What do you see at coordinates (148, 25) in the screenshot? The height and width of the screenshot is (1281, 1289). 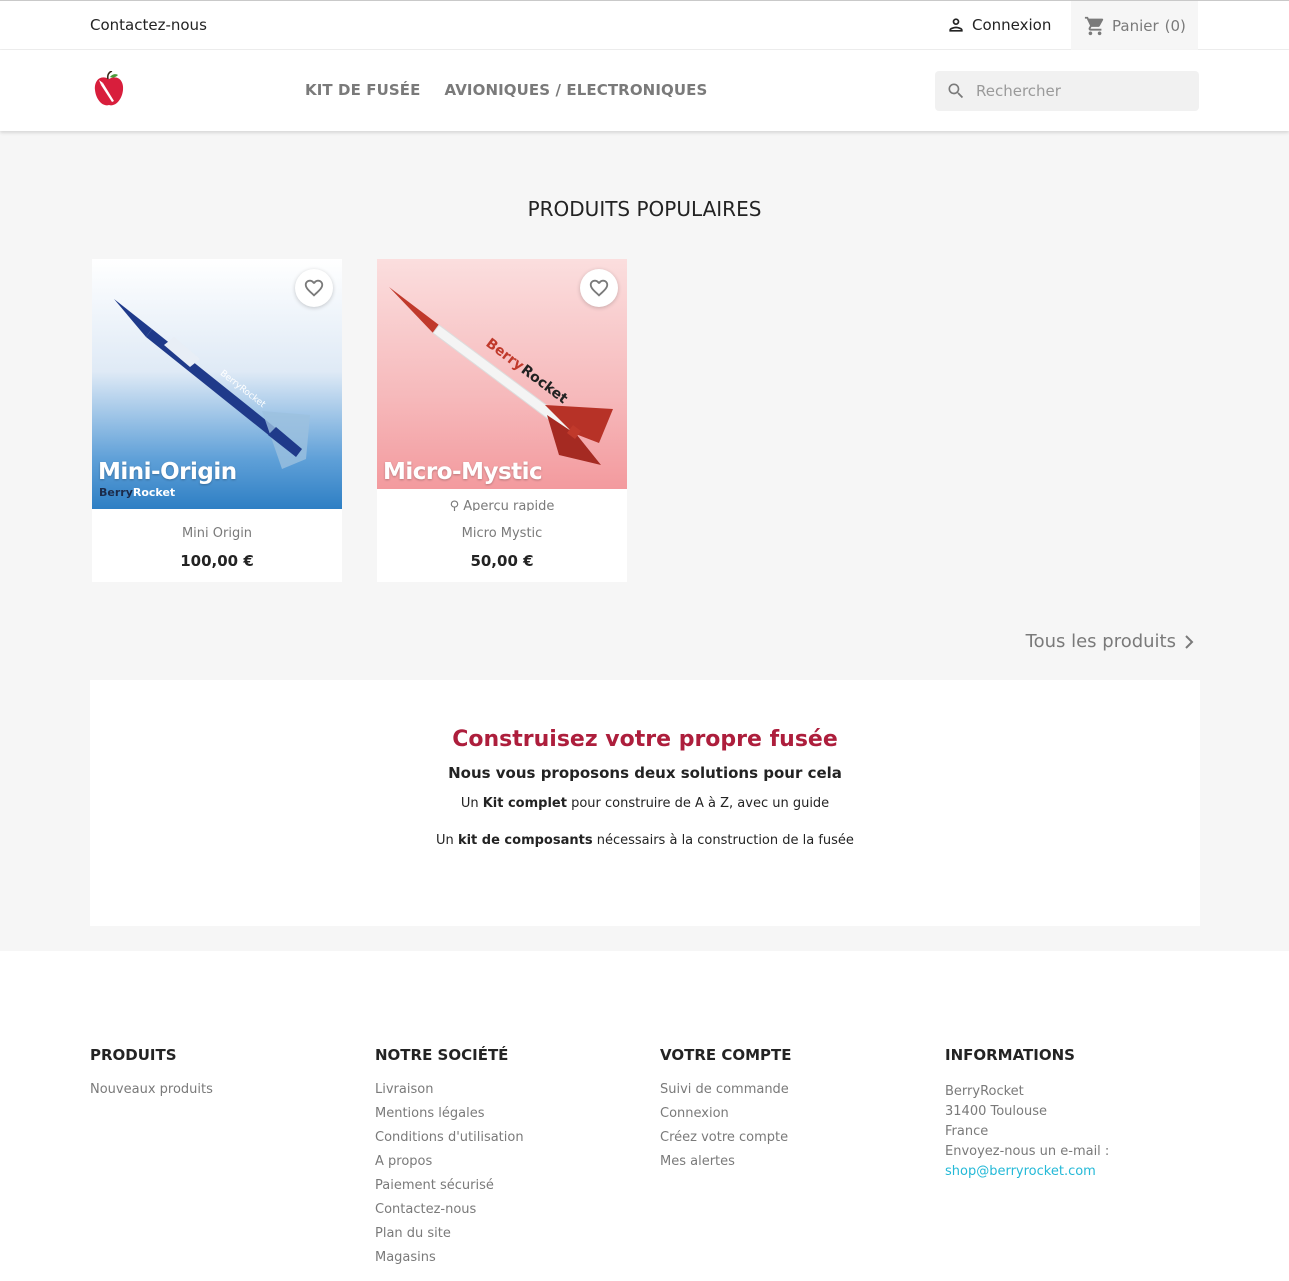 I see `contact-link: Contactez-nous` at bounding box center [148, 25].